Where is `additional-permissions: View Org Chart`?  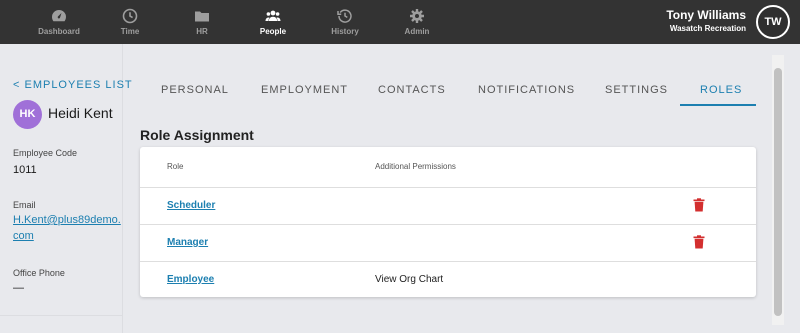 additional-permissions: View Org Chart is located at coordinates (409, 279).